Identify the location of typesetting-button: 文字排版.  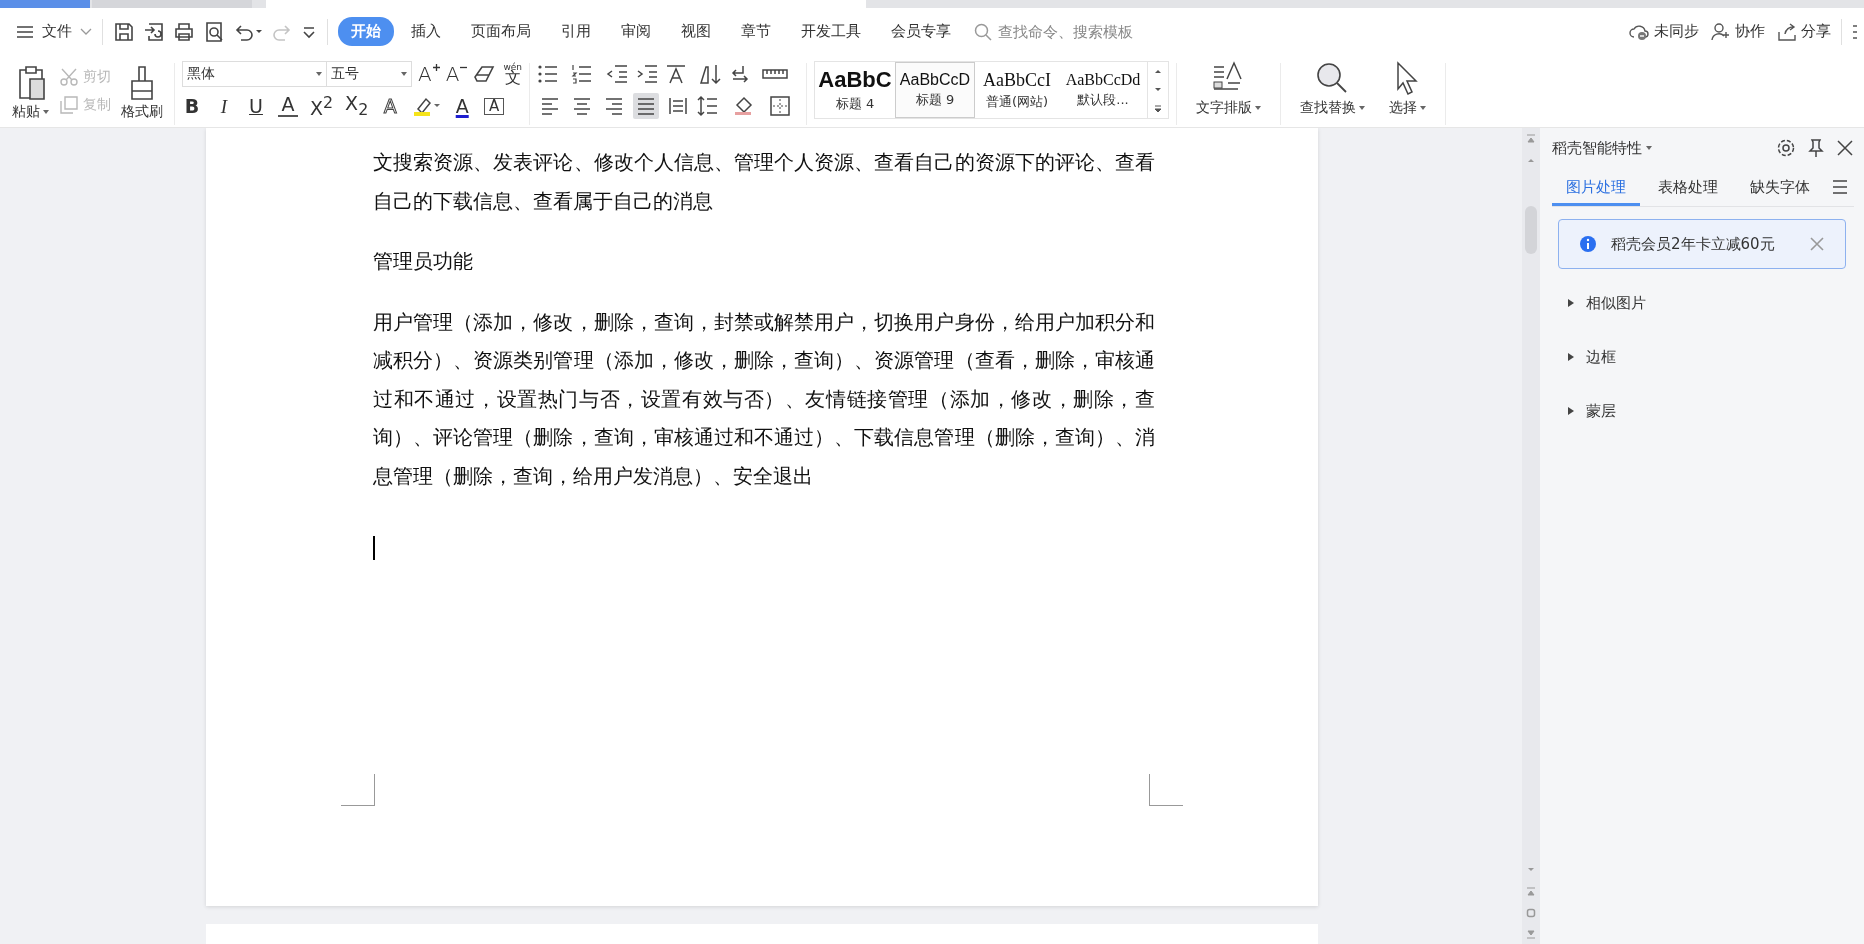
(1228, 88).